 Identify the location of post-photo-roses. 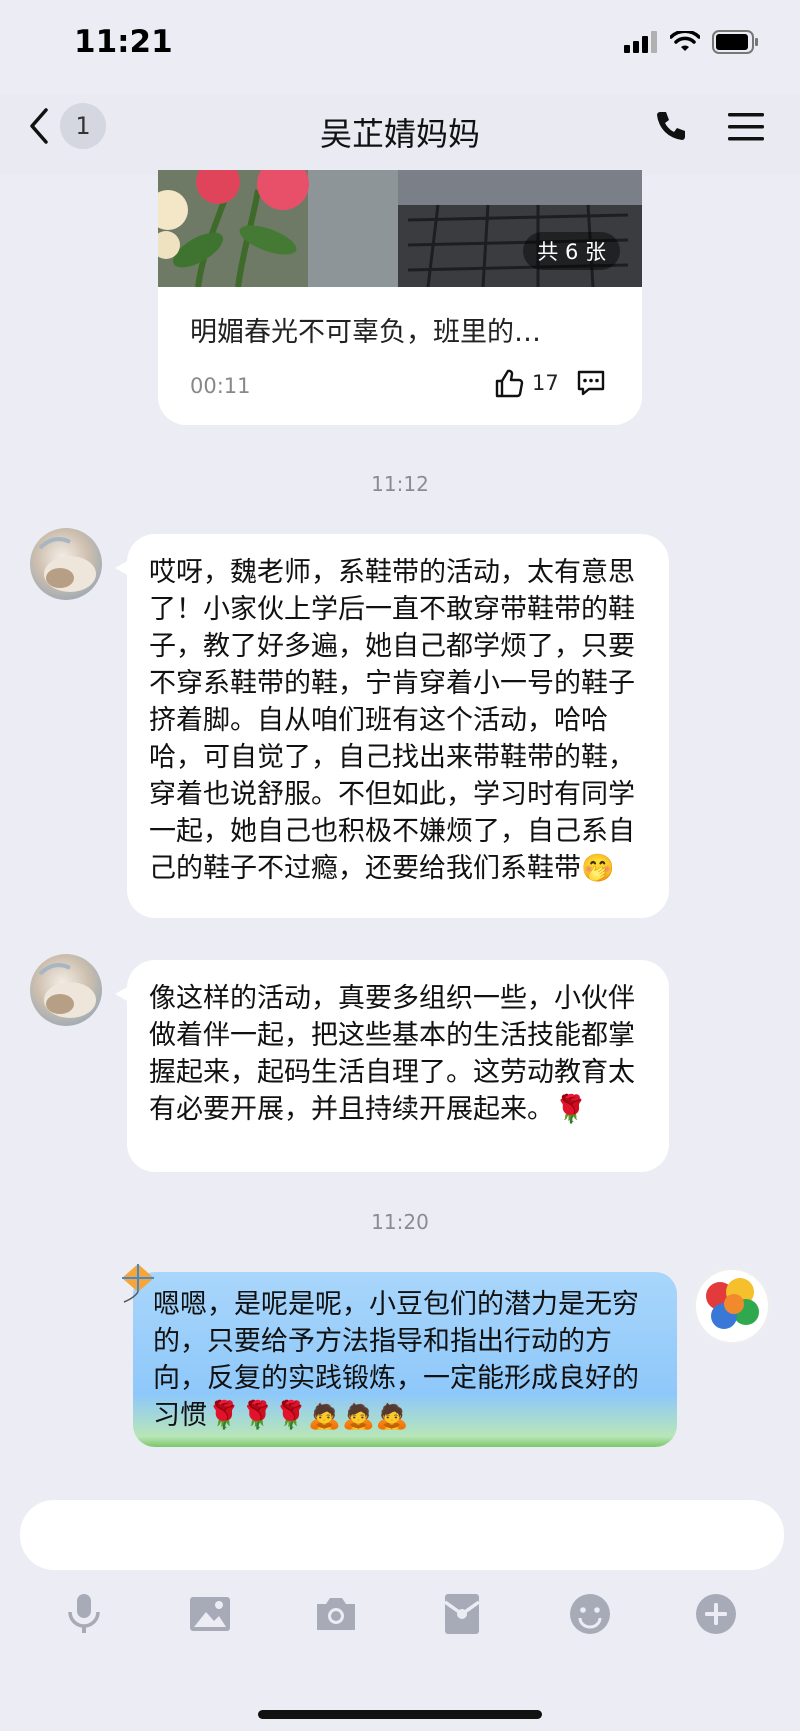
(278, 228).